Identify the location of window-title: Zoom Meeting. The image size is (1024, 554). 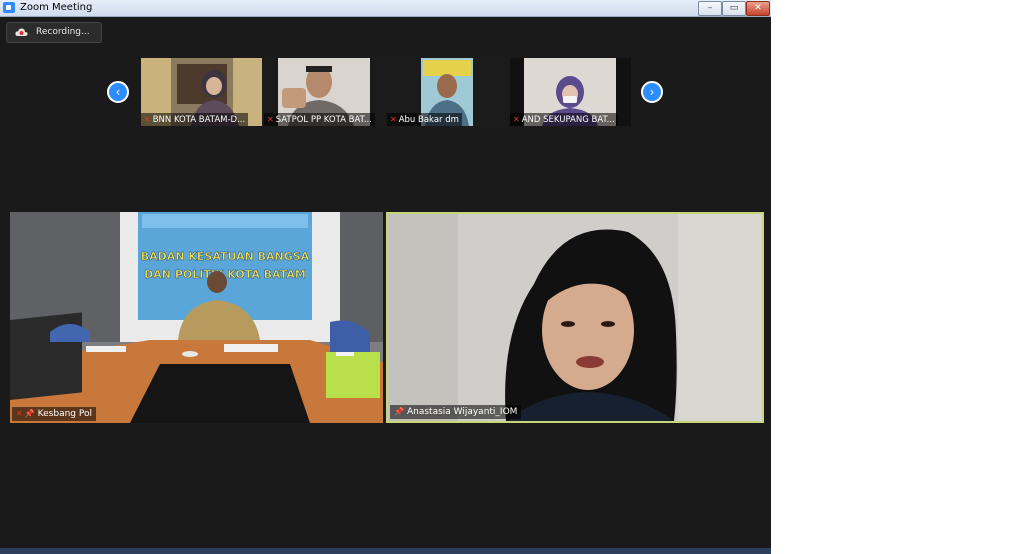
(56, 7).